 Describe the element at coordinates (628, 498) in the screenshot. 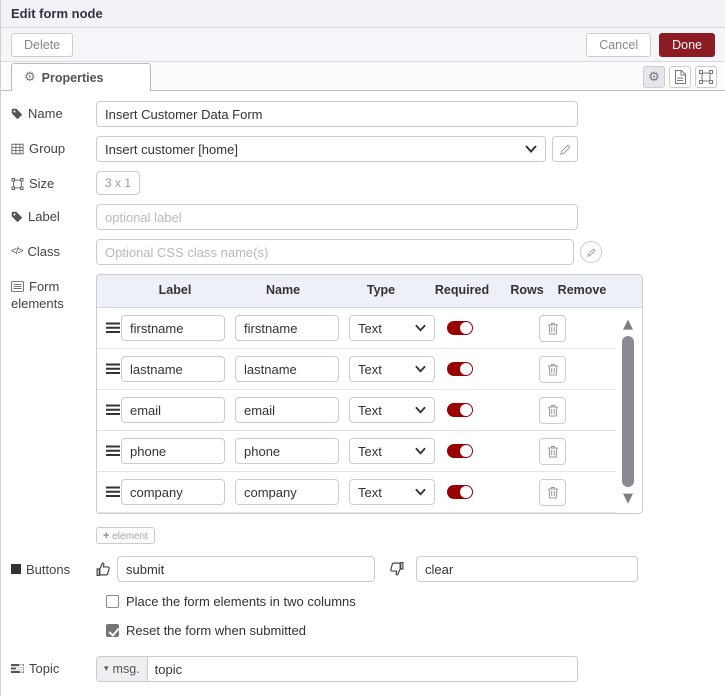

I see `scroll-down-icon: ▼` at that location.